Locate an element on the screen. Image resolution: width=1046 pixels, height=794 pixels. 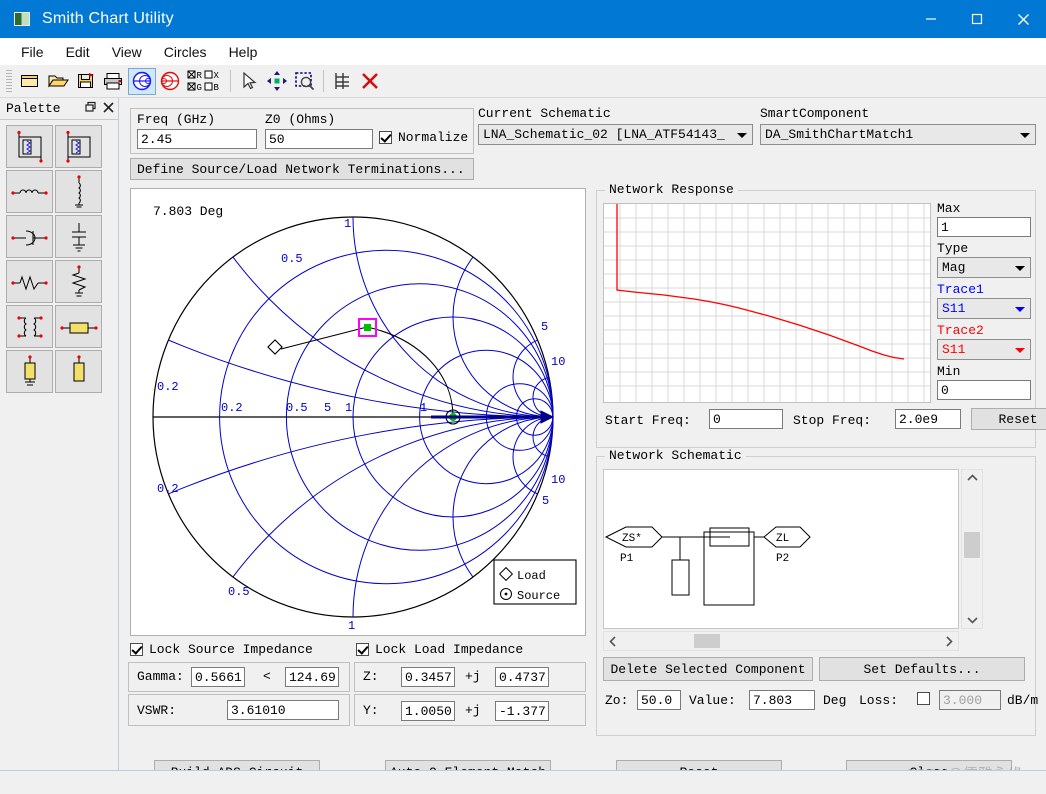
freq-input: 2.45 is located at coordinates (197, 139).